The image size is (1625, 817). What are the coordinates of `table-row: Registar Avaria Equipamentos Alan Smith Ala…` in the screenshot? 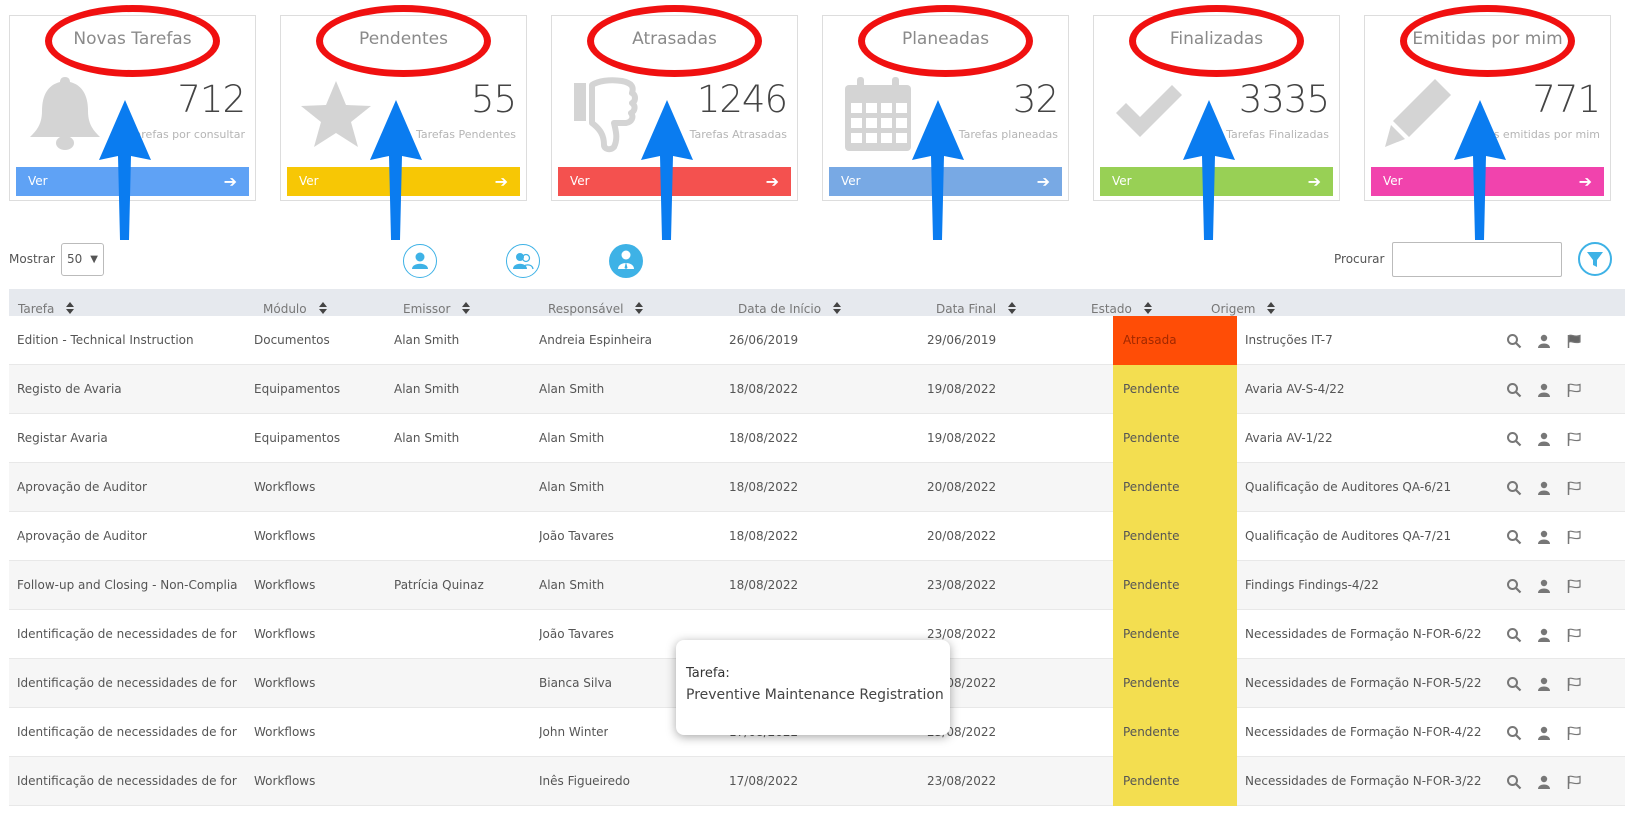 It's located at (817, 438).